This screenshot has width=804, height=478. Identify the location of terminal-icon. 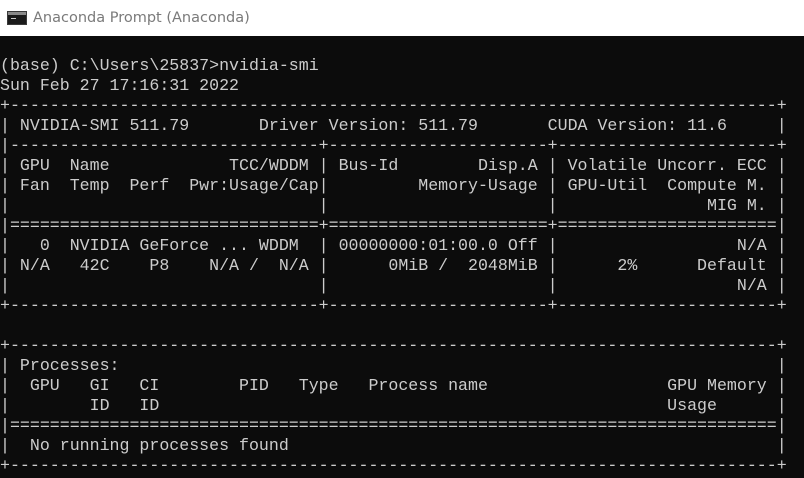
(17, 18).